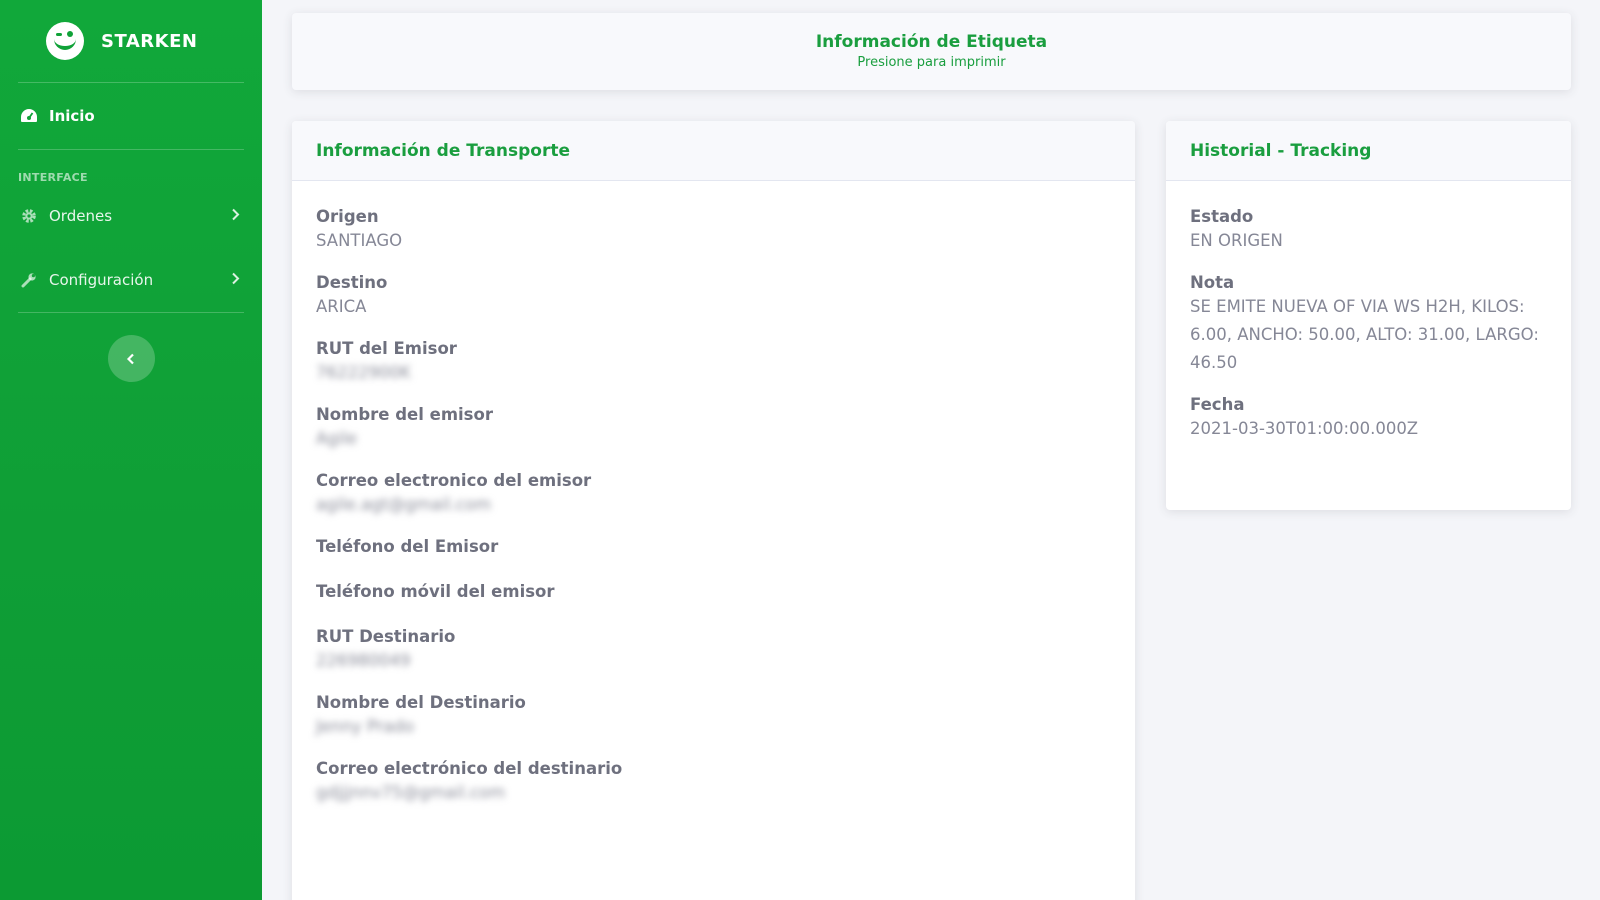  I want to click on sidebar-item-label: Configuración, so click(101, 280).